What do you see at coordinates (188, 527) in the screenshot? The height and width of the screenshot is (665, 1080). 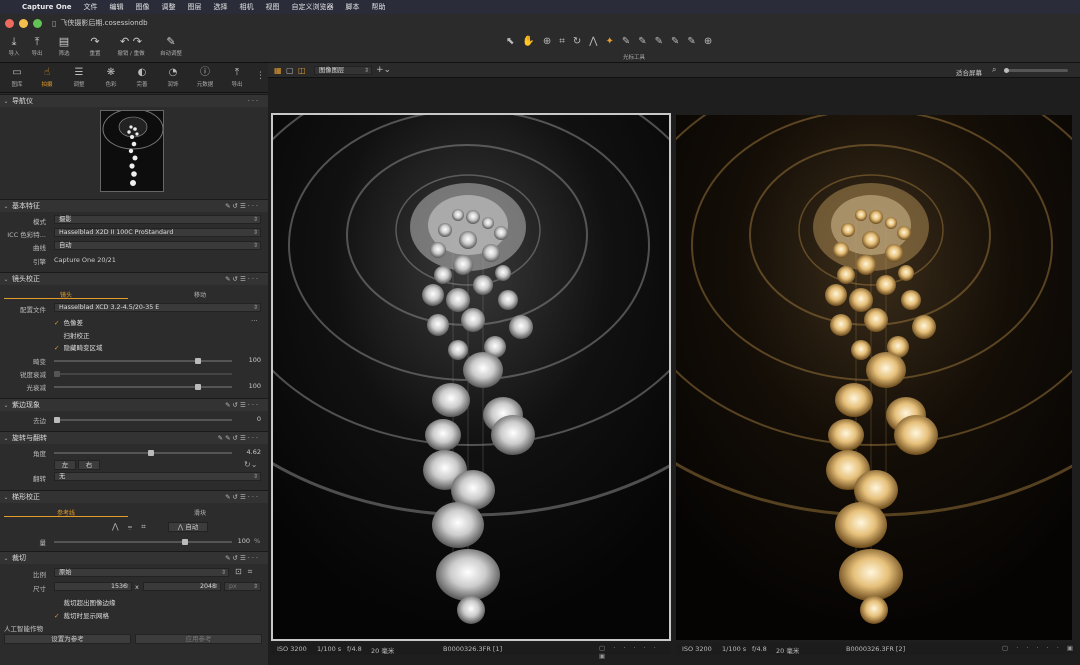 I see `keystone-auto-button: ⋀ 自动` at bounding box center [188, 527].